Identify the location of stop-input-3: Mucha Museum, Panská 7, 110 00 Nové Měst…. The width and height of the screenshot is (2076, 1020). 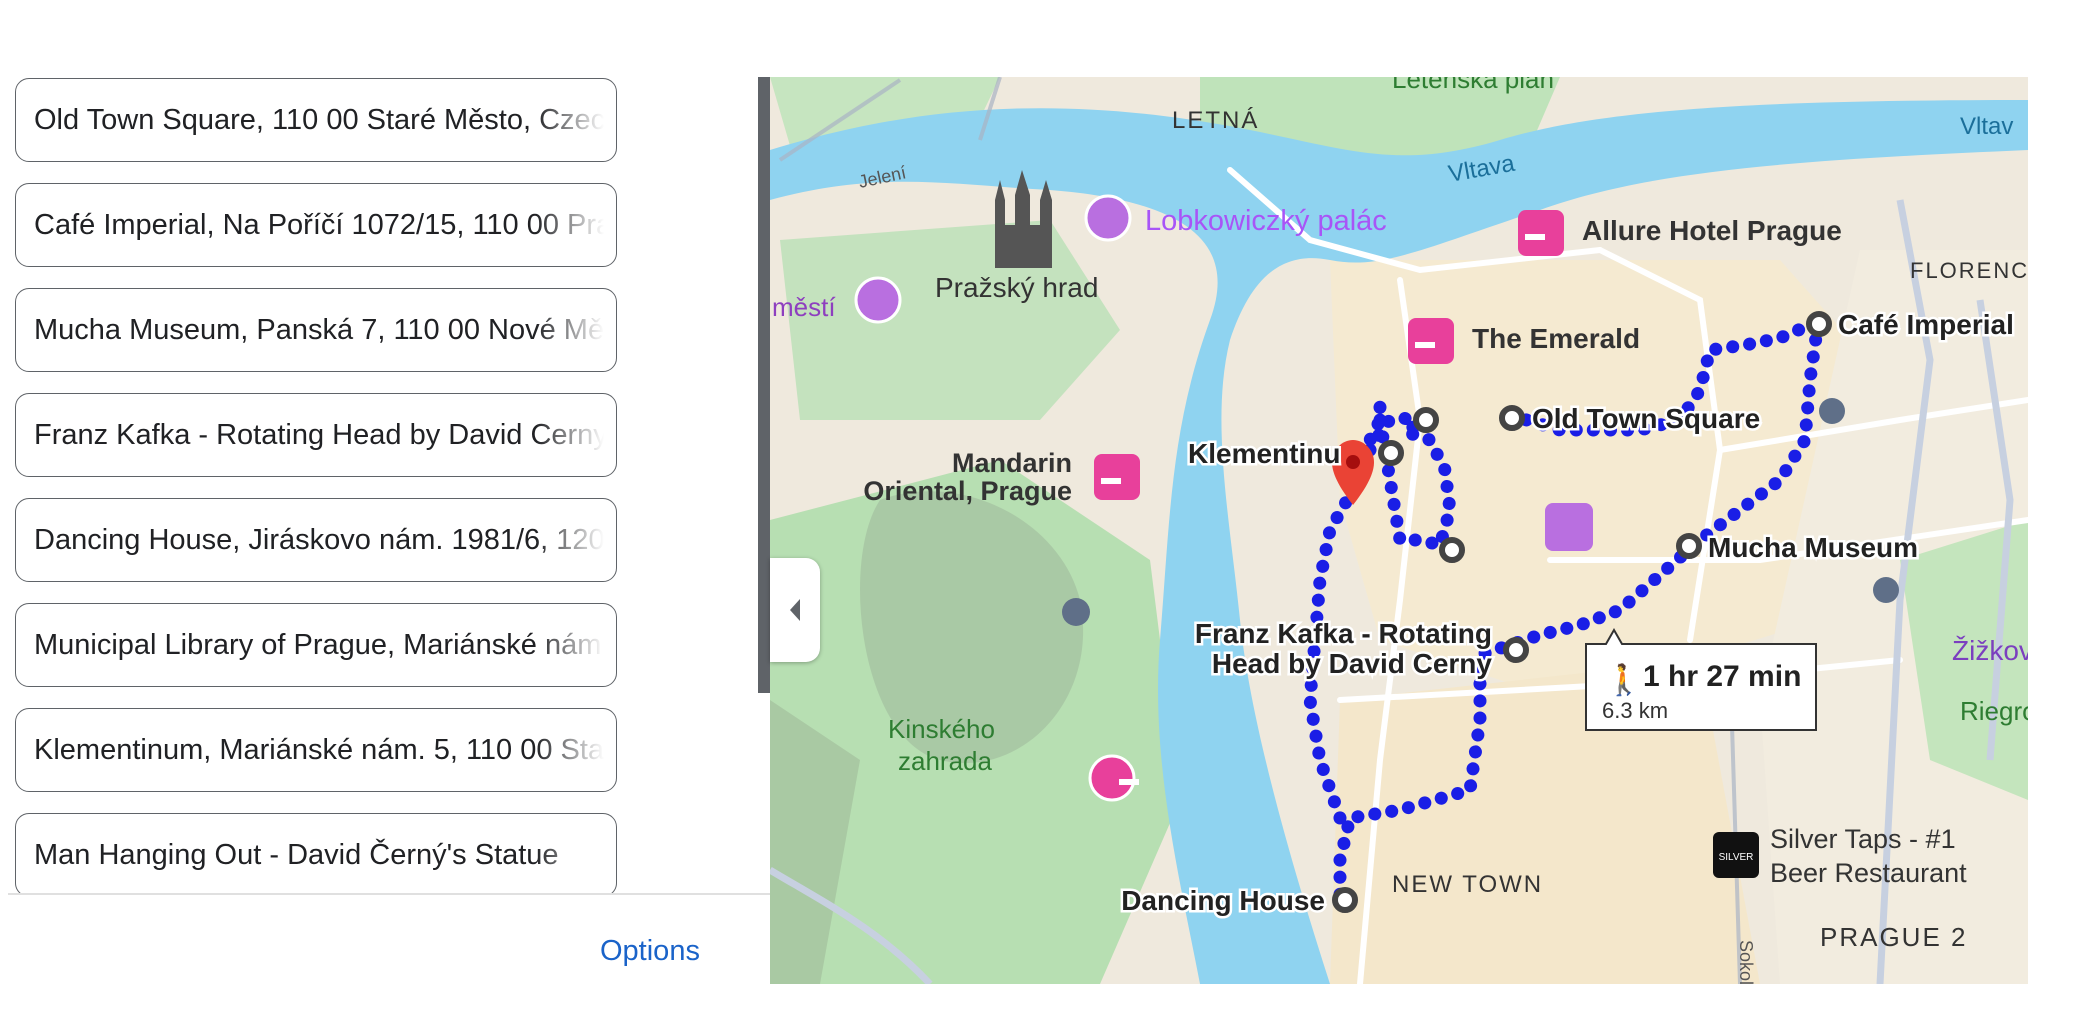
(316, 330).